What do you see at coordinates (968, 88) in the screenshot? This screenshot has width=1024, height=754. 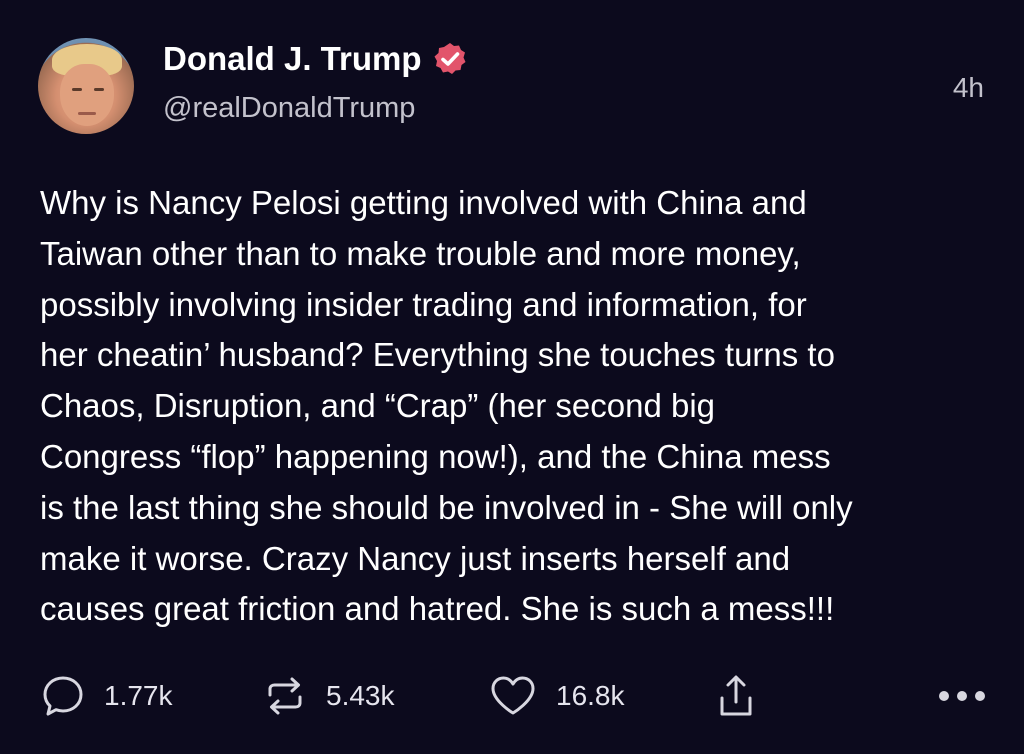 I see `post-timestamp: 4h` at bounding box center [968, 88].